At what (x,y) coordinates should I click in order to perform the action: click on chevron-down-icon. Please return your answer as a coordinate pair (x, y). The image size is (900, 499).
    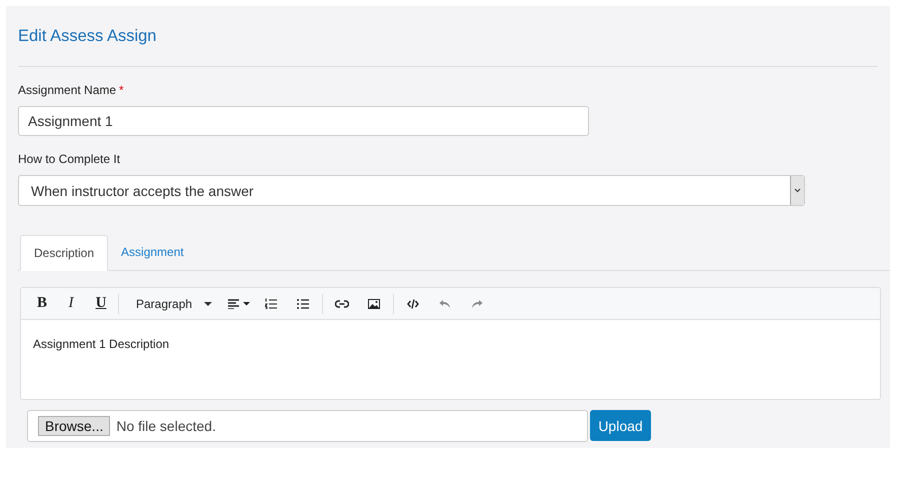
    Looking at the image, I should click on (797, 190).